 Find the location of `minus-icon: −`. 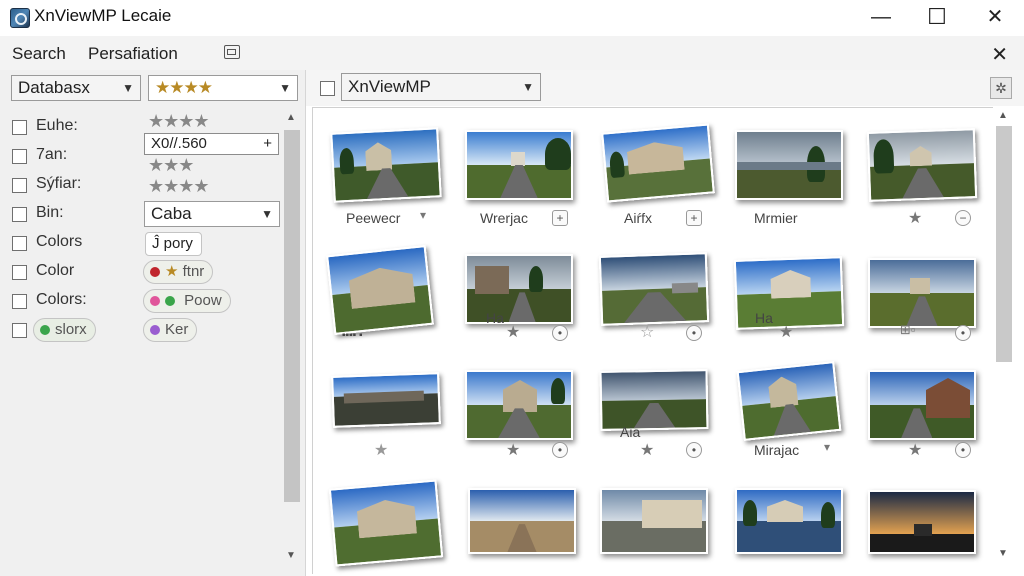

minus-icon: − is located at coordinates (963, 218).